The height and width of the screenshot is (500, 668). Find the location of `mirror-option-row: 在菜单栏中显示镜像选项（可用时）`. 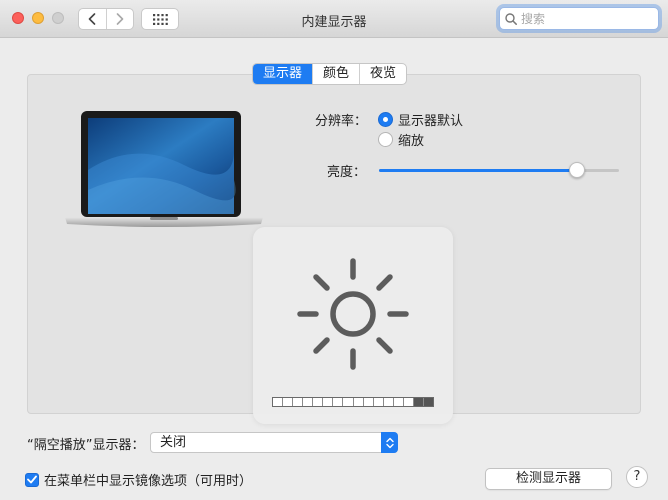

mirror-option-row: 在菜单栏中显示镜像选项（可用时） is located at coordinates (138, 479).